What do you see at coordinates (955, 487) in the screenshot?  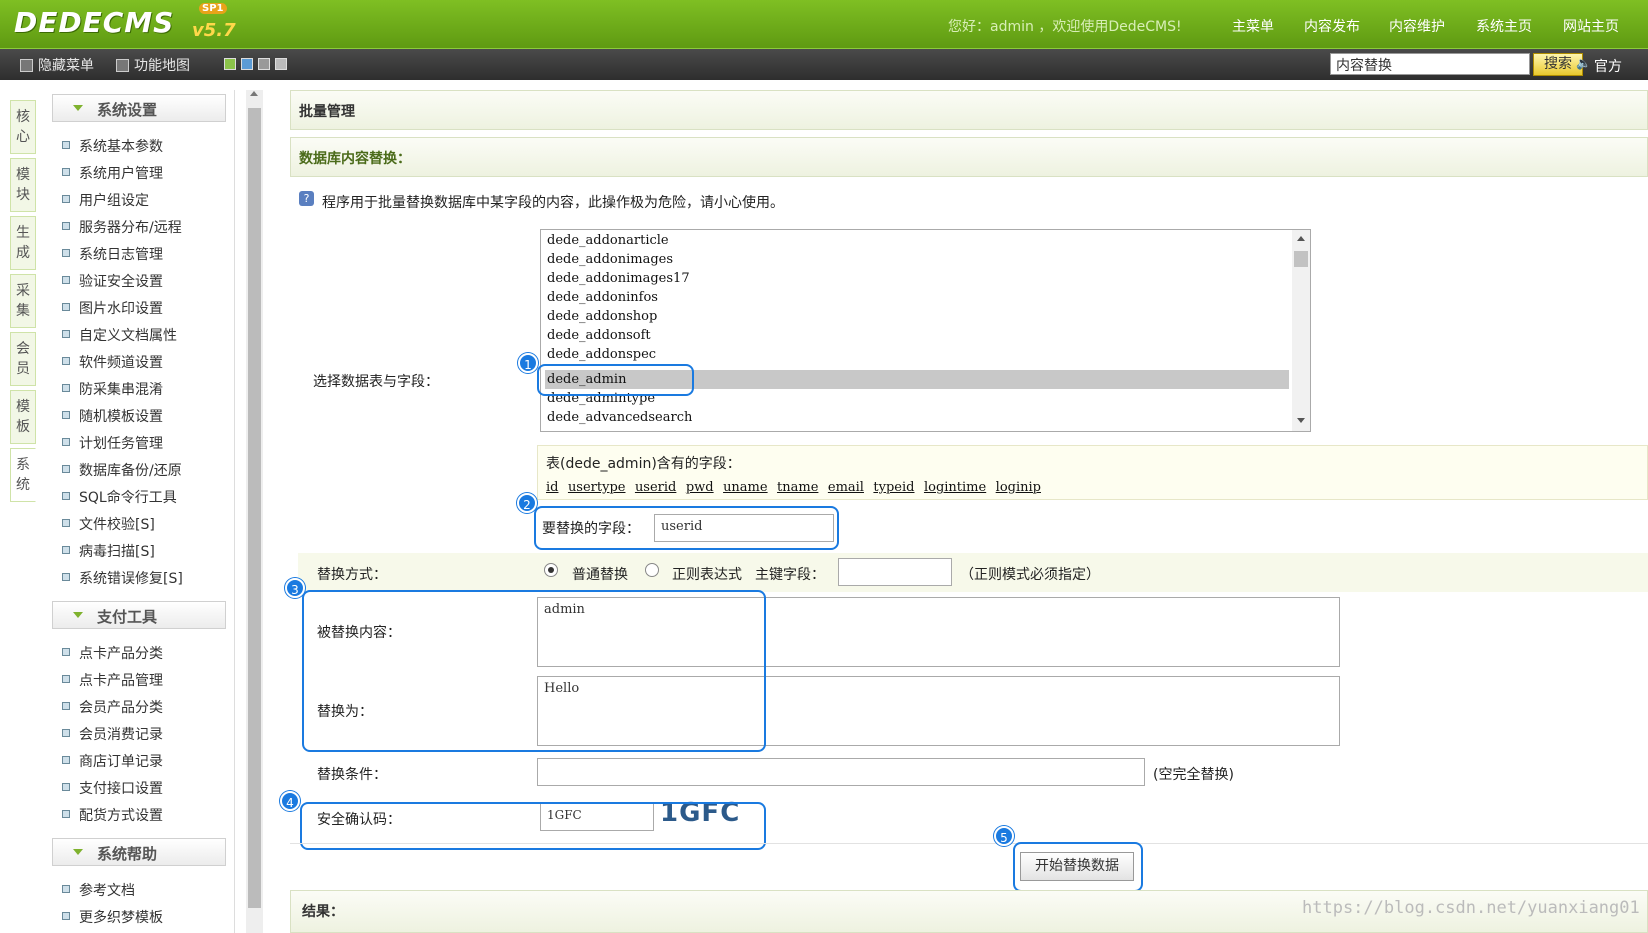 I see `field-link: logintime` at bounding box center [955, 487].